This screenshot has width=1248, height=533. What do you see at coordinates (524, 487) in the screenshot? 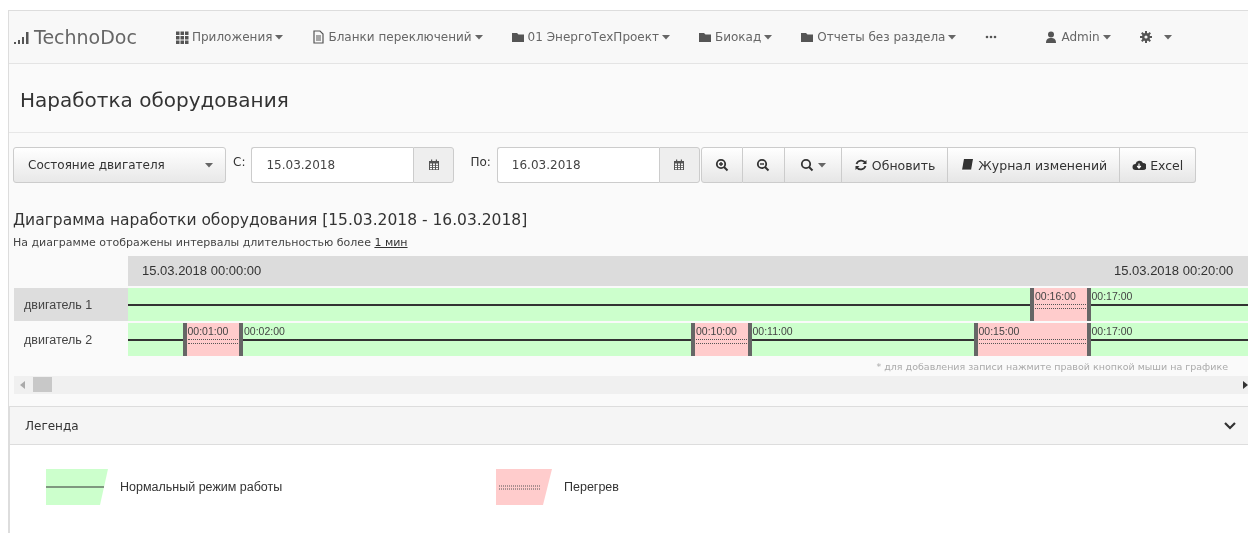
I see `overheat-swatch-icon` at bounding box center [524, 487].